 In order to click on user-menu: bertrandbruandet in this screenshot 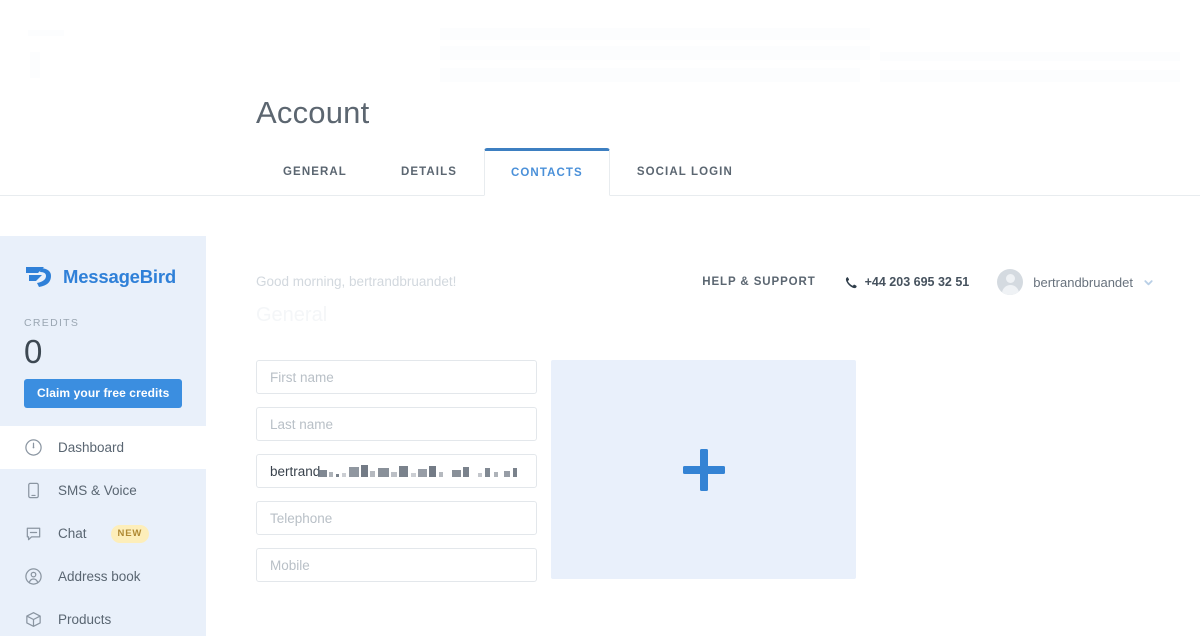, I will do `click(1075, 282)`.